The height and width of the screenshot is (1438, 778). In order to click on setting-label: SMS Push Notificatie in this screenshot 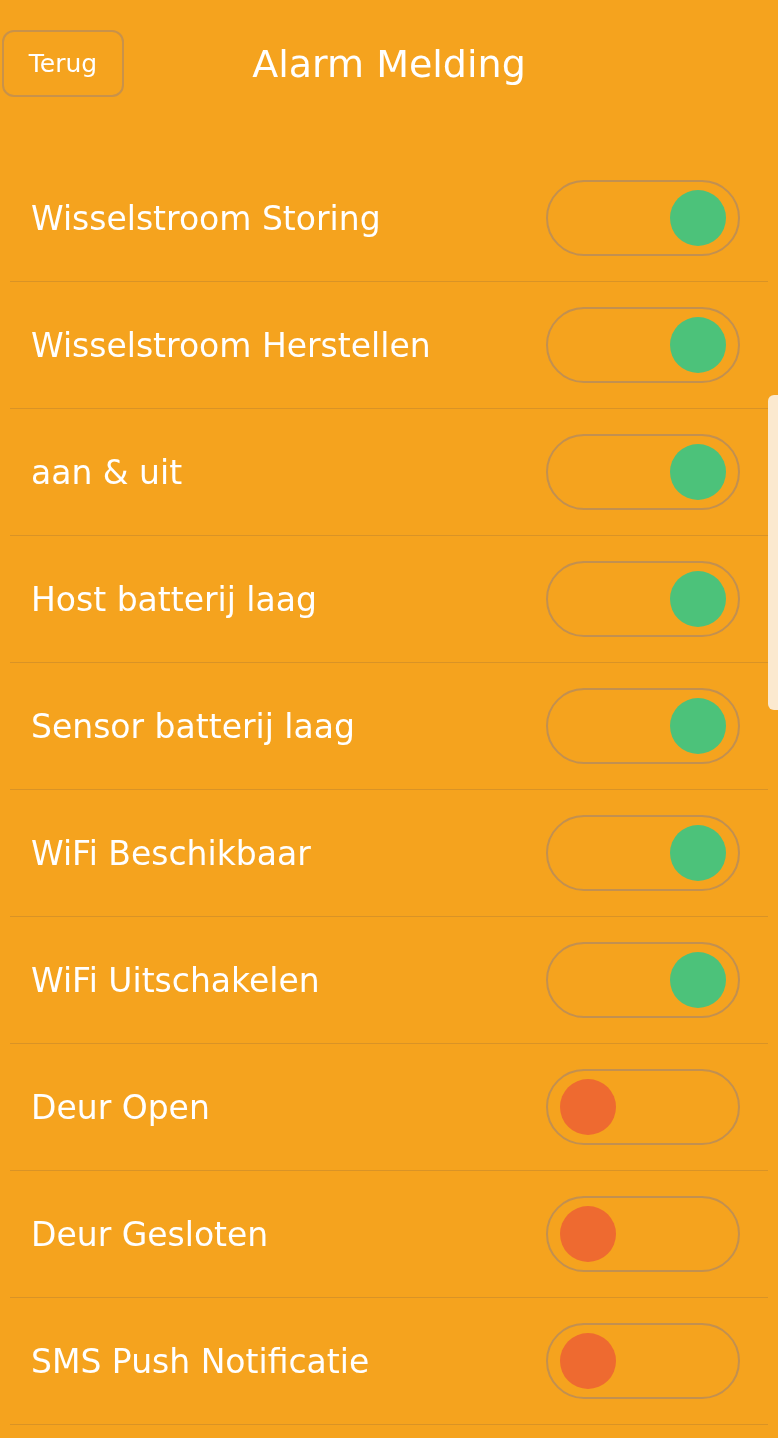, I will do `click(200, 1361)`.